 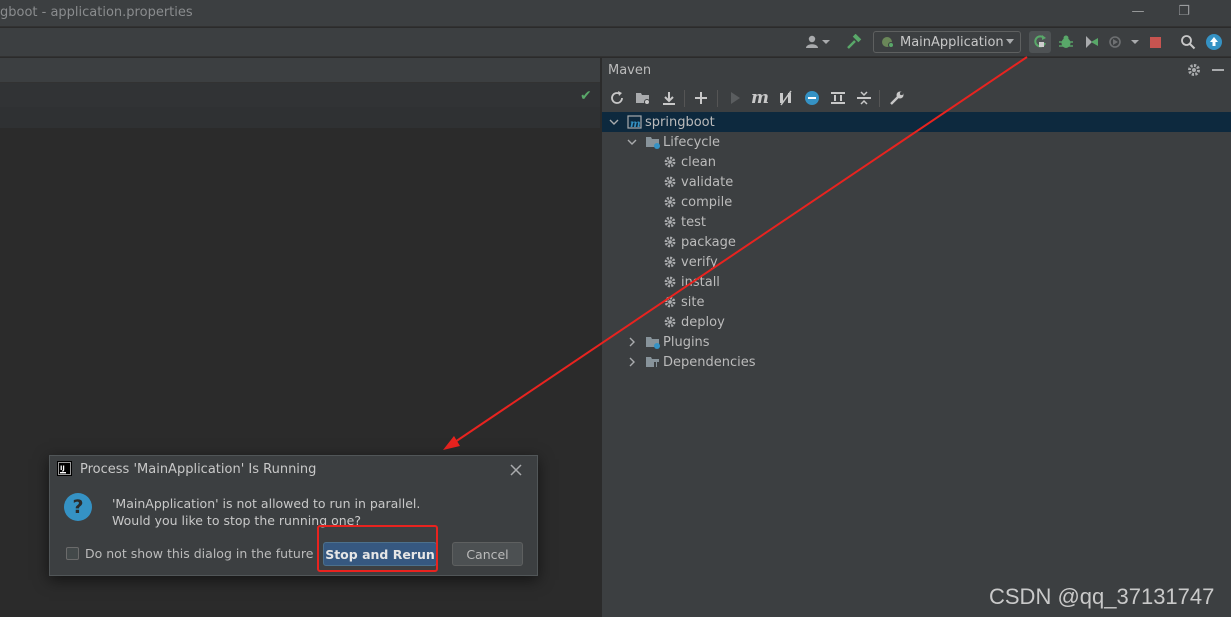 What do you see at coordinates (516, 470) in the screenshot?
I see `close-icon` at bounding box center [516, 470].